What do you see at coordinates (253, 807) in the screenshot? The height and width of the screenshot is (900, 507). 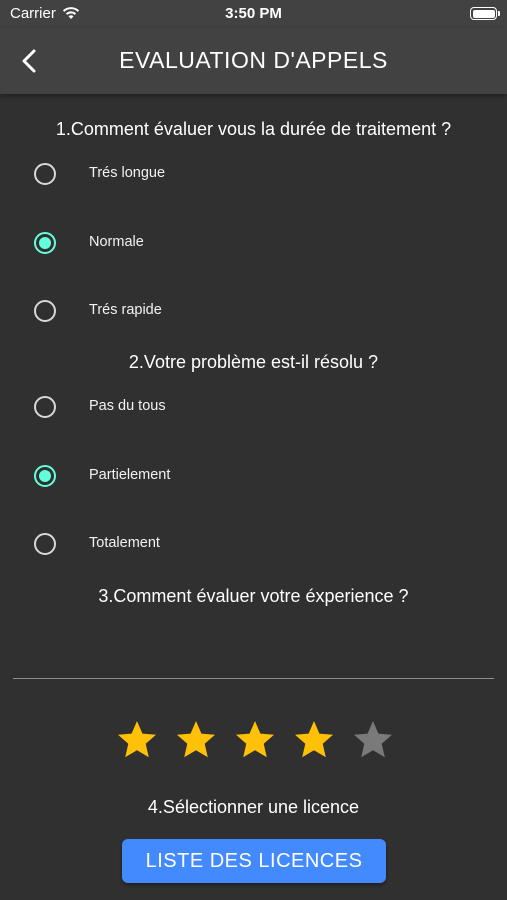 I see `license-prompt: 4.Sélectionner une licence` at bounding box center [253, 807].